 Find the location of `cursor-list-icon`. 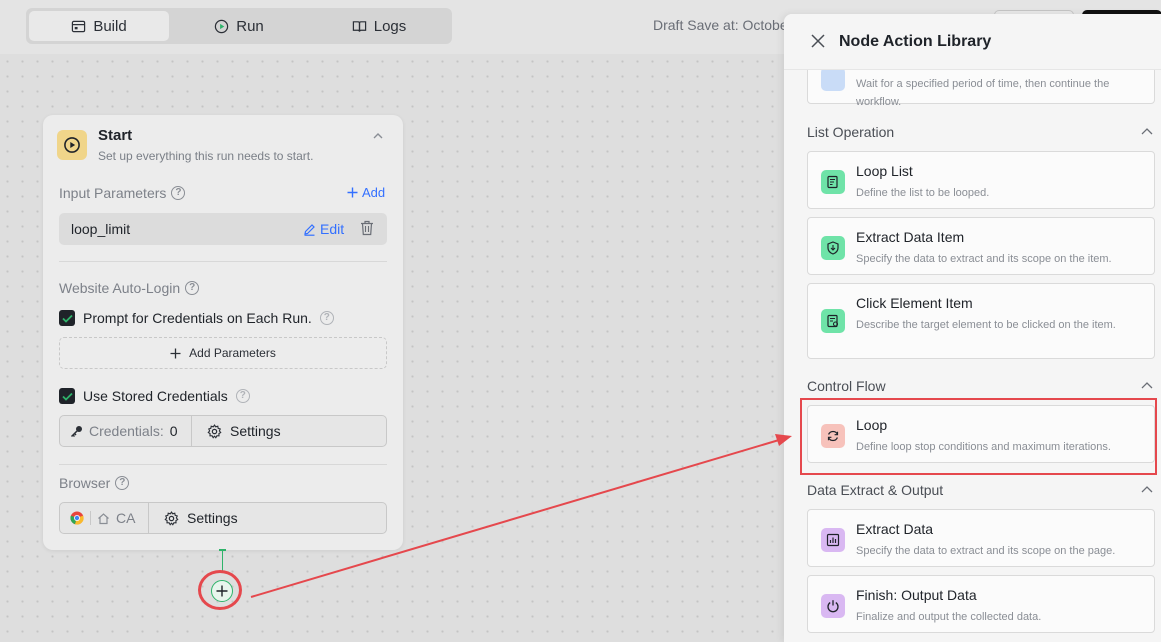

cursor-list-icon is located at coordinates (833, 321).